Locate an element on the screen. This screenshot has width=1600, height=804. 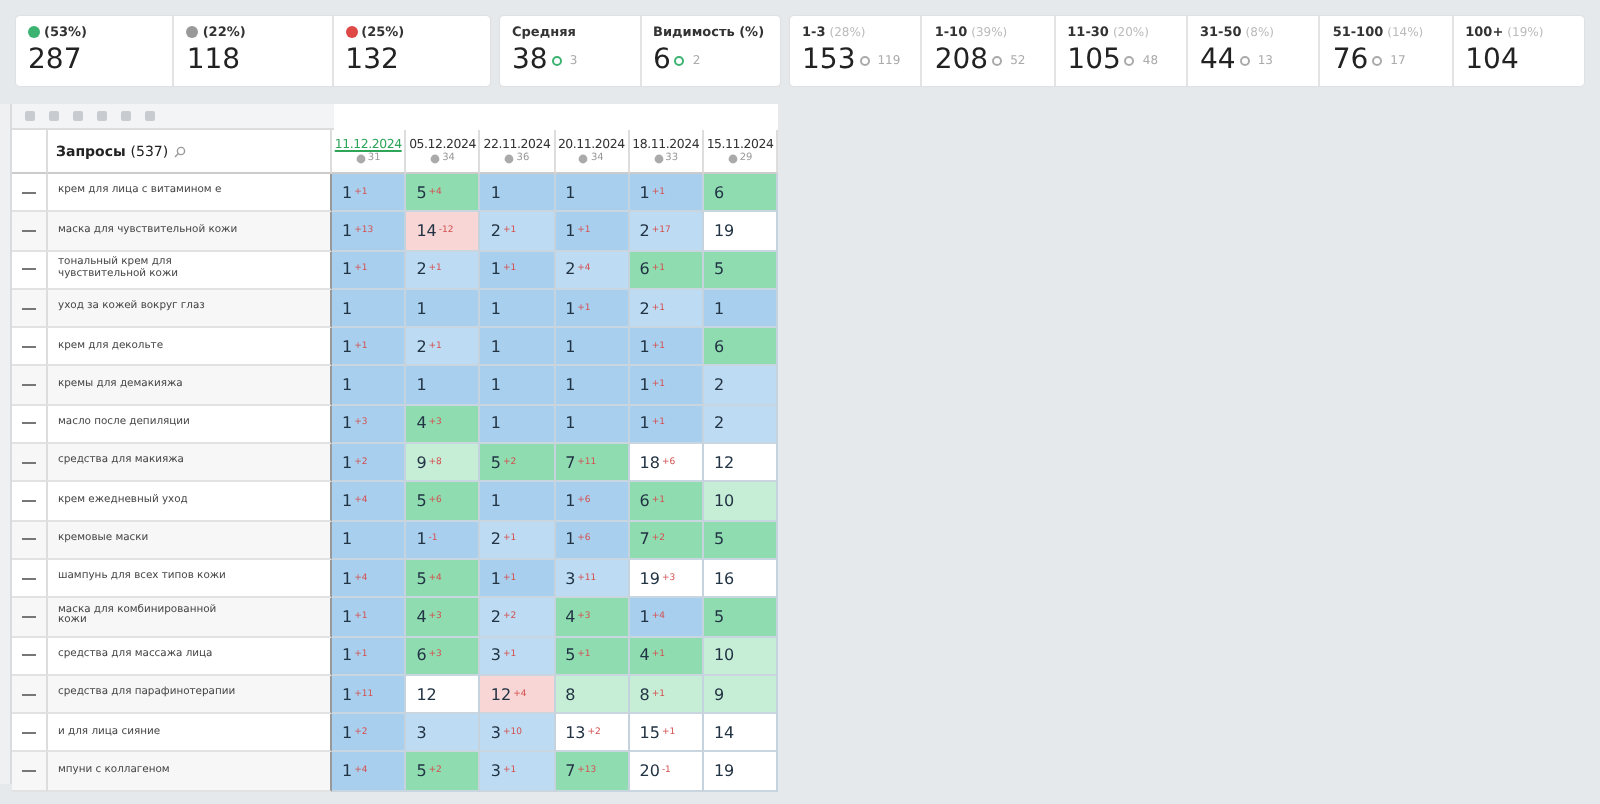
position-cell: 16 is located at coordinates (741, 579).